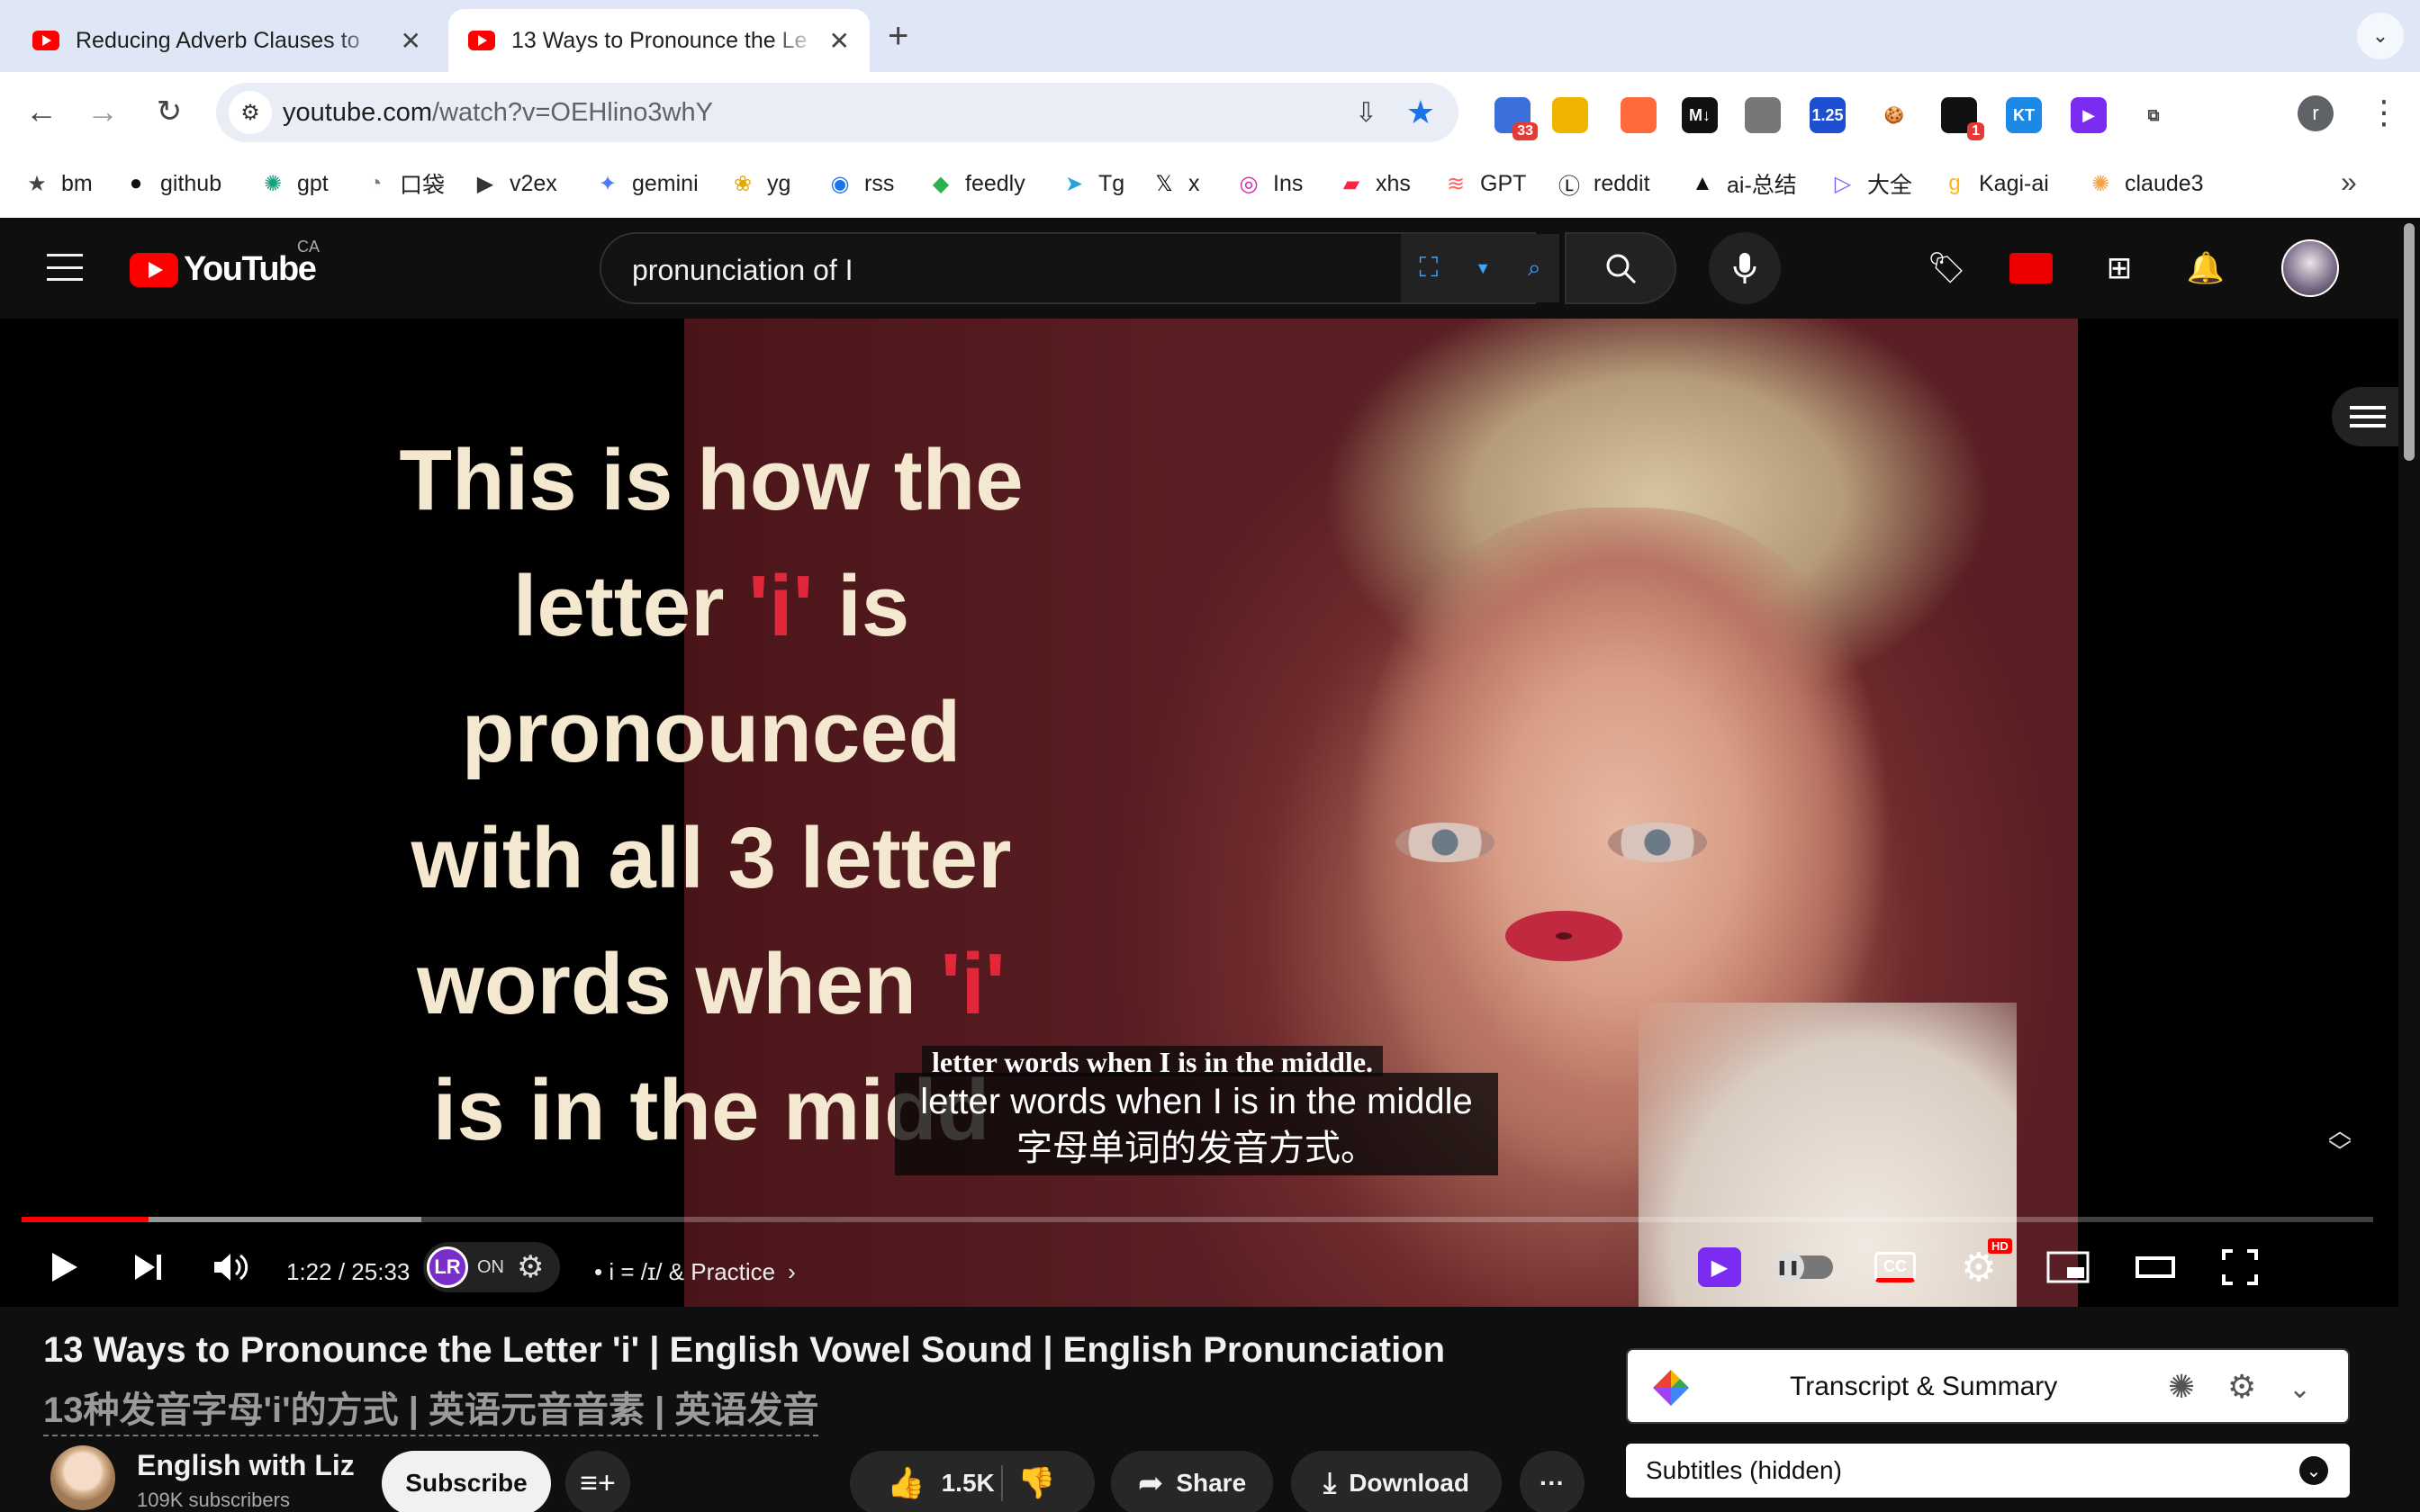  Describe the element at coordinates (148, 1268) in the screenshot. I see `next-button` at that location.